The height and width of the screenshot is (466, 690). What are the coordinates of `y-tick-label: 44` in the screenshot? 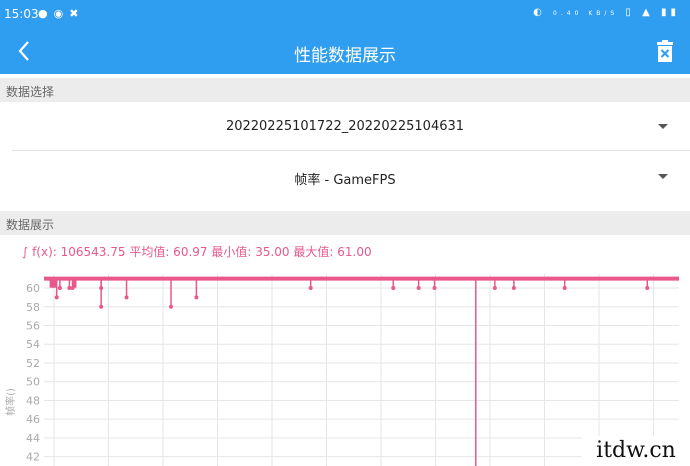 It's located at (33, 438).